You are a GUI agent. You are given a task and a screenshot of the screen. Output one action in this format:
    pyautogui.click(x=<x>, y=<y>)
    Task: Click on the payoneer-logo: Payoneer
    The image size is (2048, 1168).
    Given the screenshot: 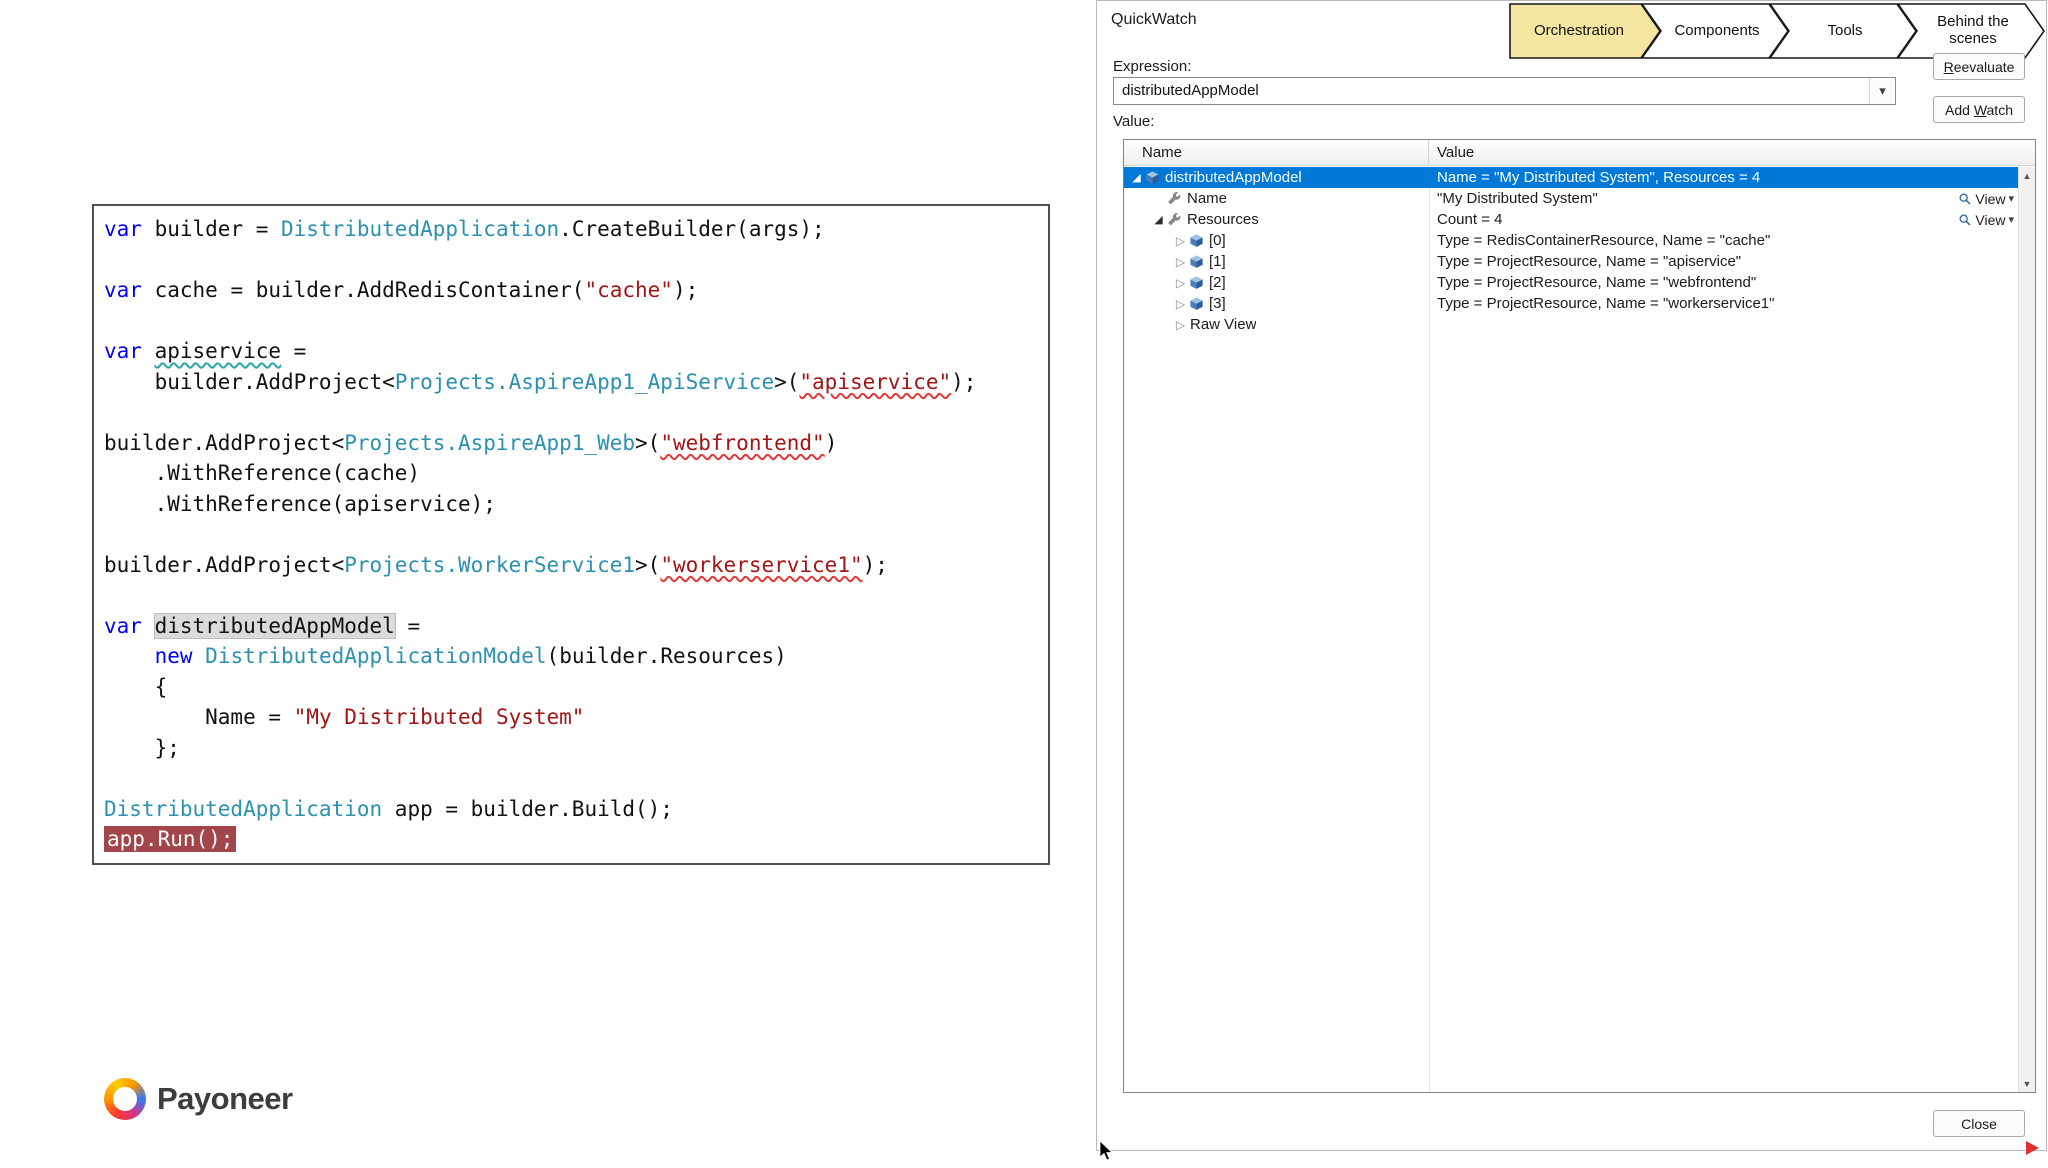 What is the action you would take?
    pyautogui.click(x=198, y=1099)
    